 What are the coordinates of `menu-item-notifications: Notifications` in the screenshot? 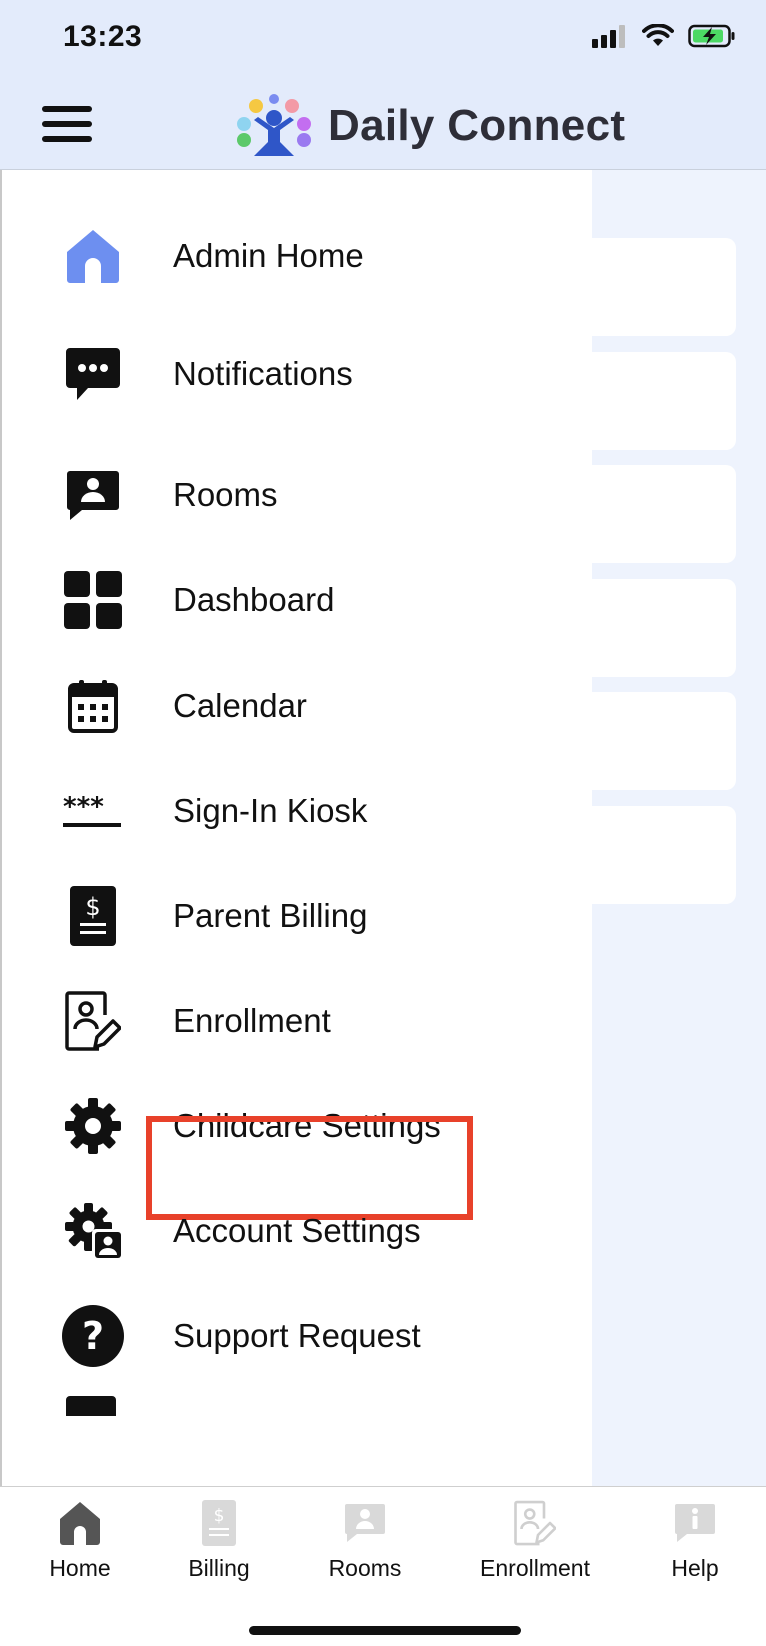 It's located at (297, 374).